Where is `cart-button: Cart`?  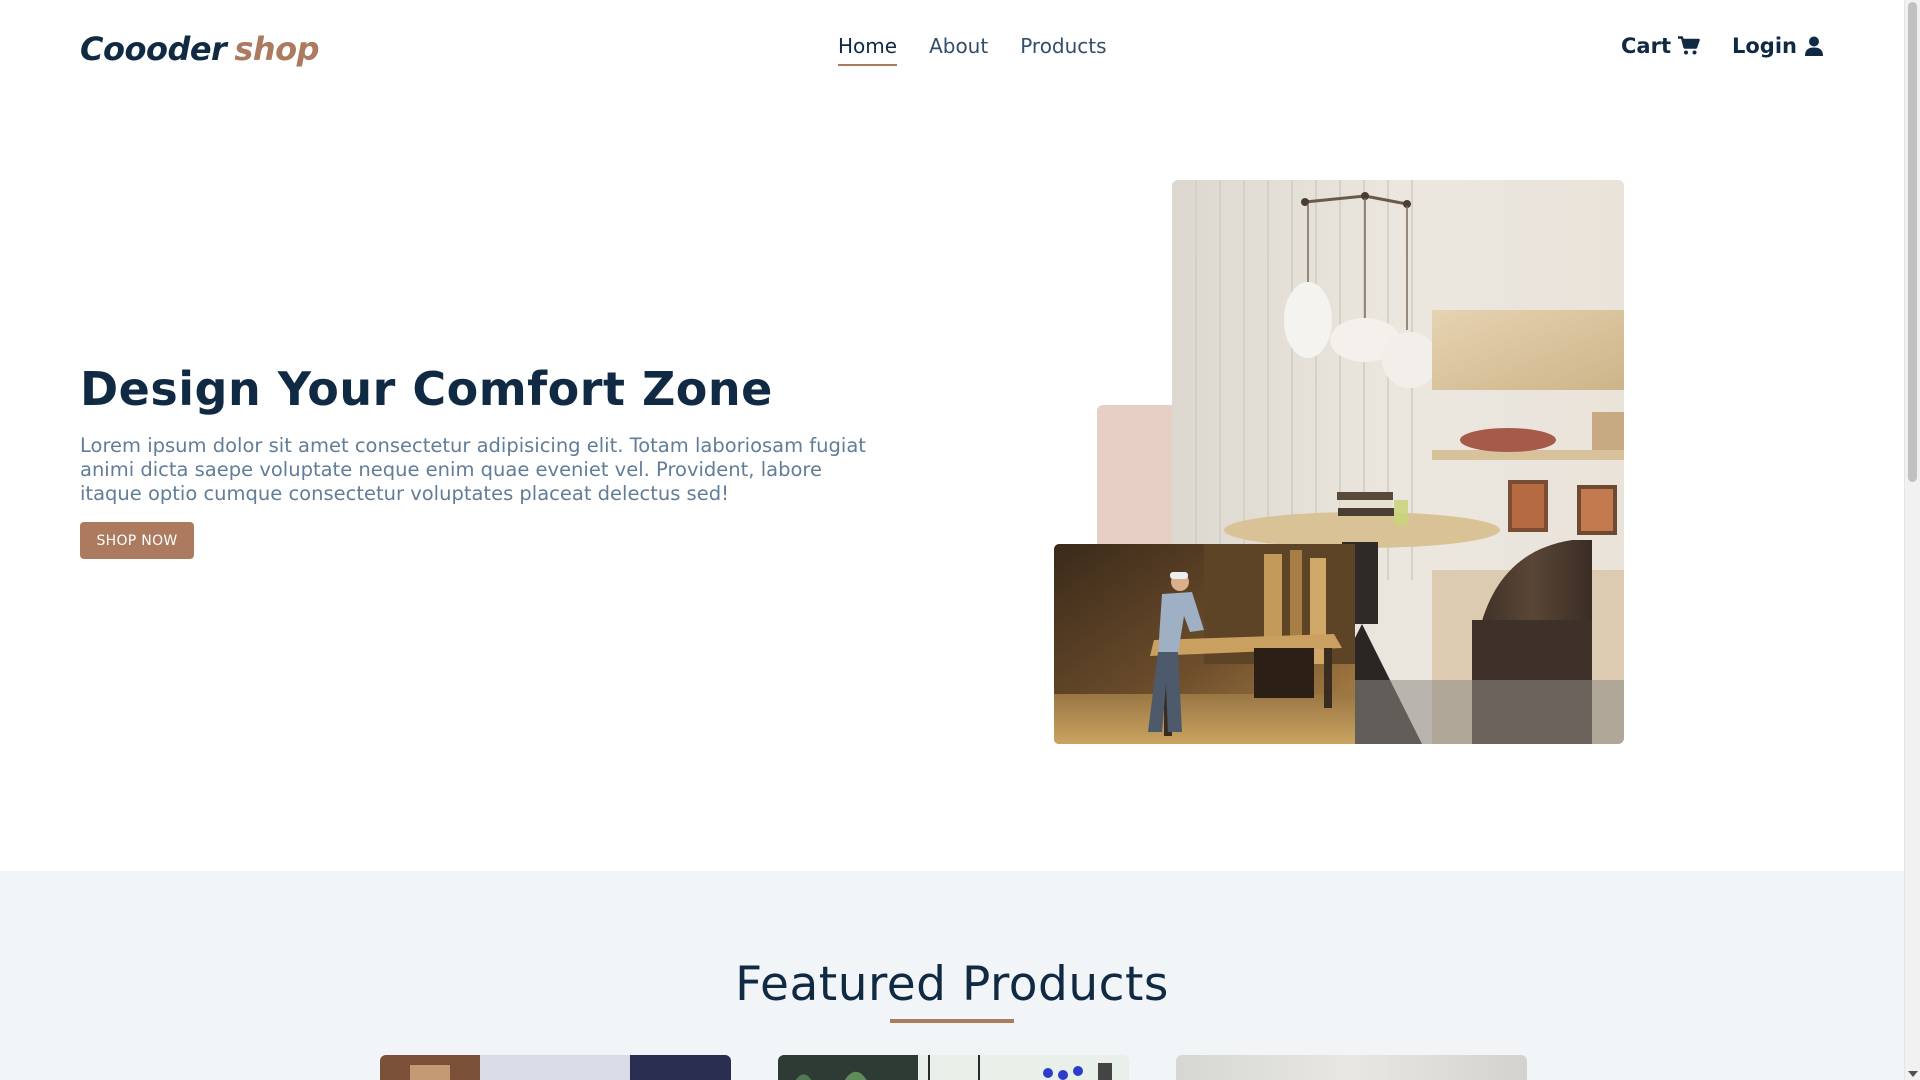 cart-button: Cart is located at coordinates (1660, 46).